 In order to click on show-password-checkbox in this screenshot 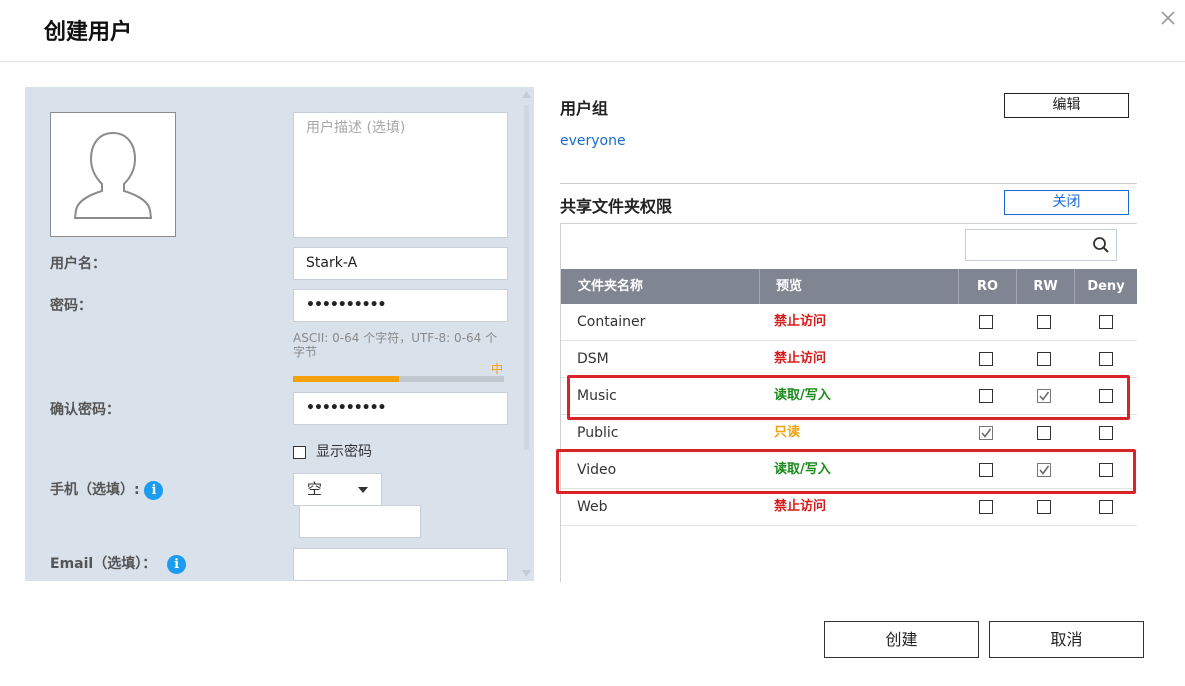, I will do `click(299, 452)`.